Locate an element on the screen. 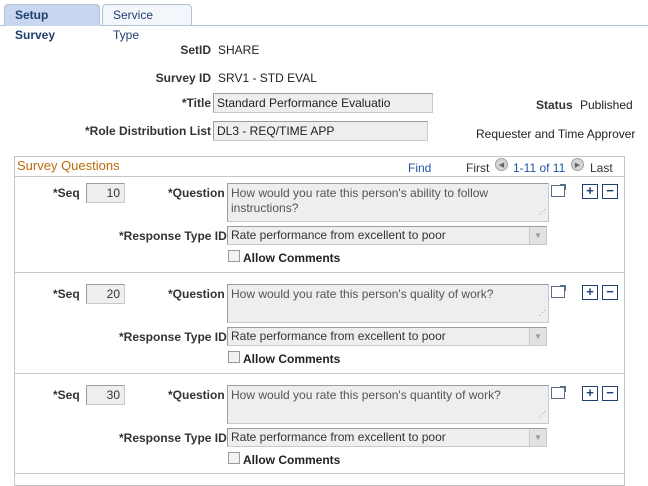 The width and height of the screenshot is (648, 486). find-link: Find is located at coordinates (419, 168).